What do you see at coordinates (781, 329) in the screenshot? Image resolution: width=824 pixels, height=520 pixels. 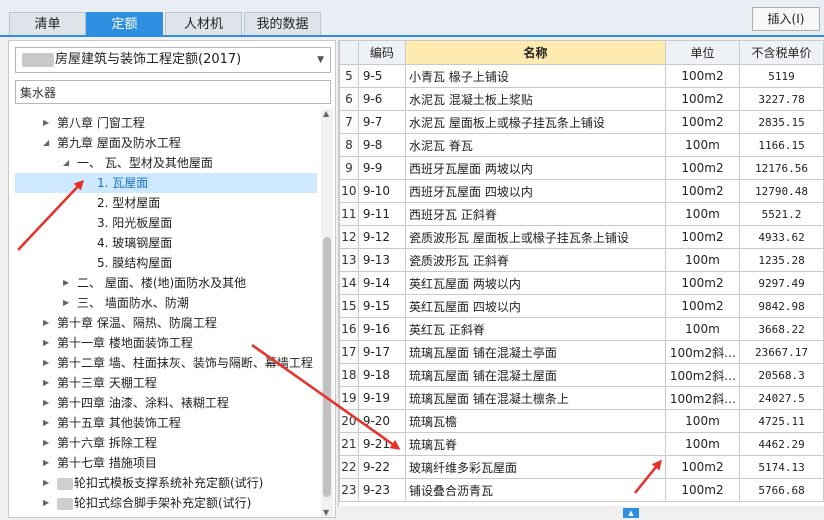 I see `price-cell: 3668.22` at bounding box center [781, 329].